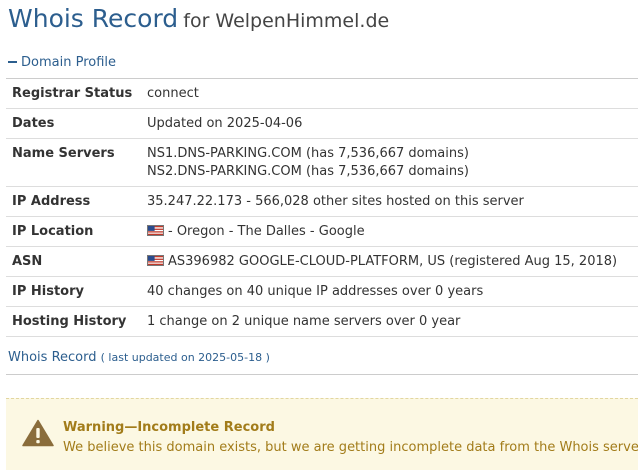 The height and width of the screenshot is (470, 638). Describe the element at coordinates (93, 18) in the screenshot. I see `page-title-main: Whois Record` at that location.